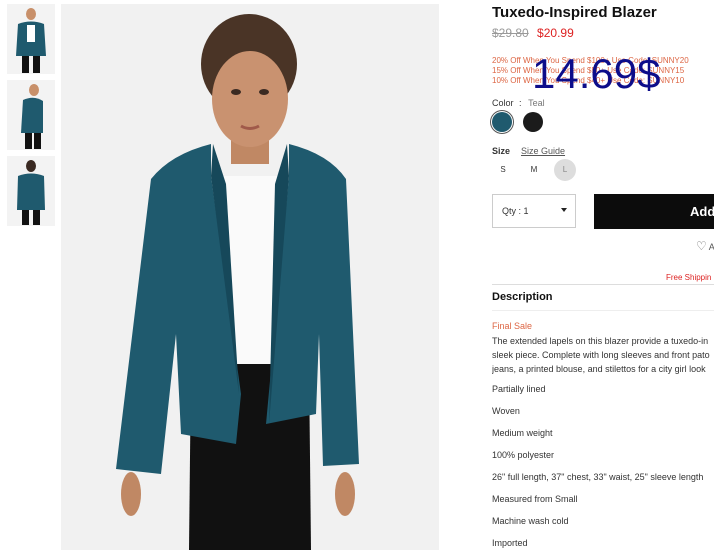 The height and width of the screenshot is (550, 714). I want to click on size-option-s: S, so click(503, 170).